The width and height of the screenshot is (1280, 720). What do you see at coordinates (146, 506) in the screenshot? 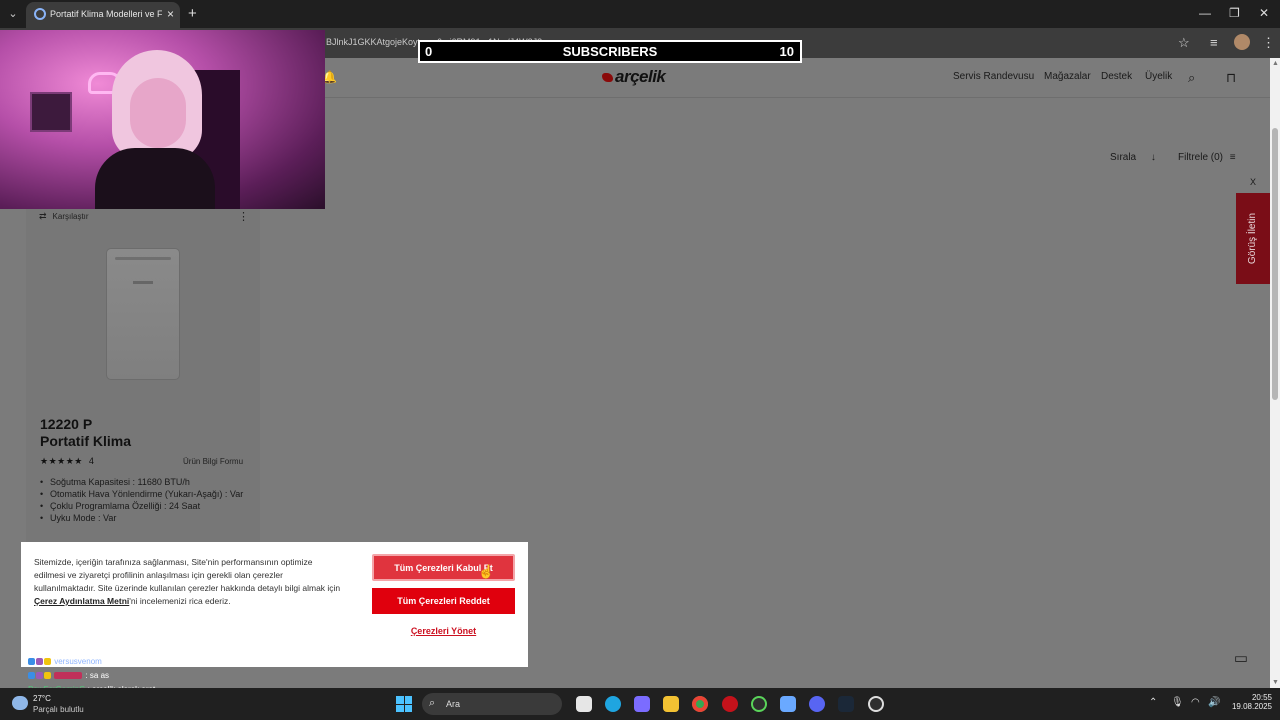
I see `feature-item: Çoklu Programlama Özelliği : 24 Saat` at bounding box center [146, 506].